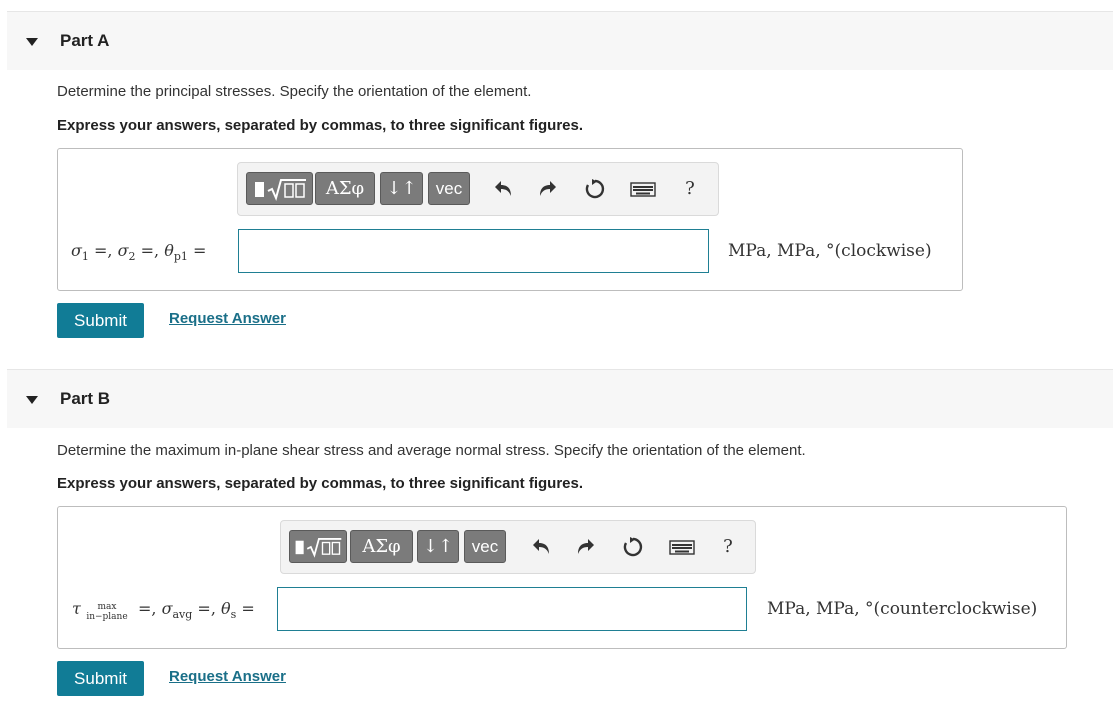 Image resolution: width=1113 pixels, height=716 pixels. Describe the element at coordinates (512, 609) in the screenshot. I see `part-b-answer-input` at that location.